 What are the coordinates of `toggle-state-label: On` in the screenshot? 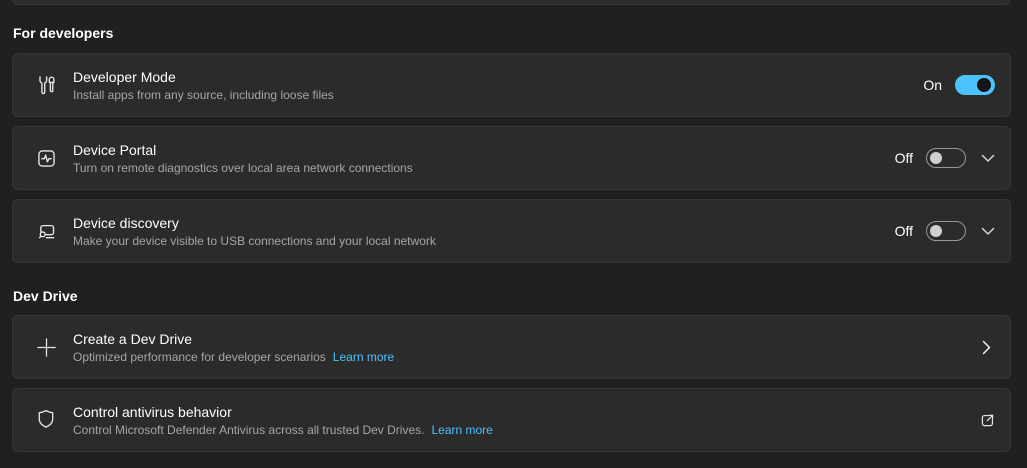 It's located at (932, 85).